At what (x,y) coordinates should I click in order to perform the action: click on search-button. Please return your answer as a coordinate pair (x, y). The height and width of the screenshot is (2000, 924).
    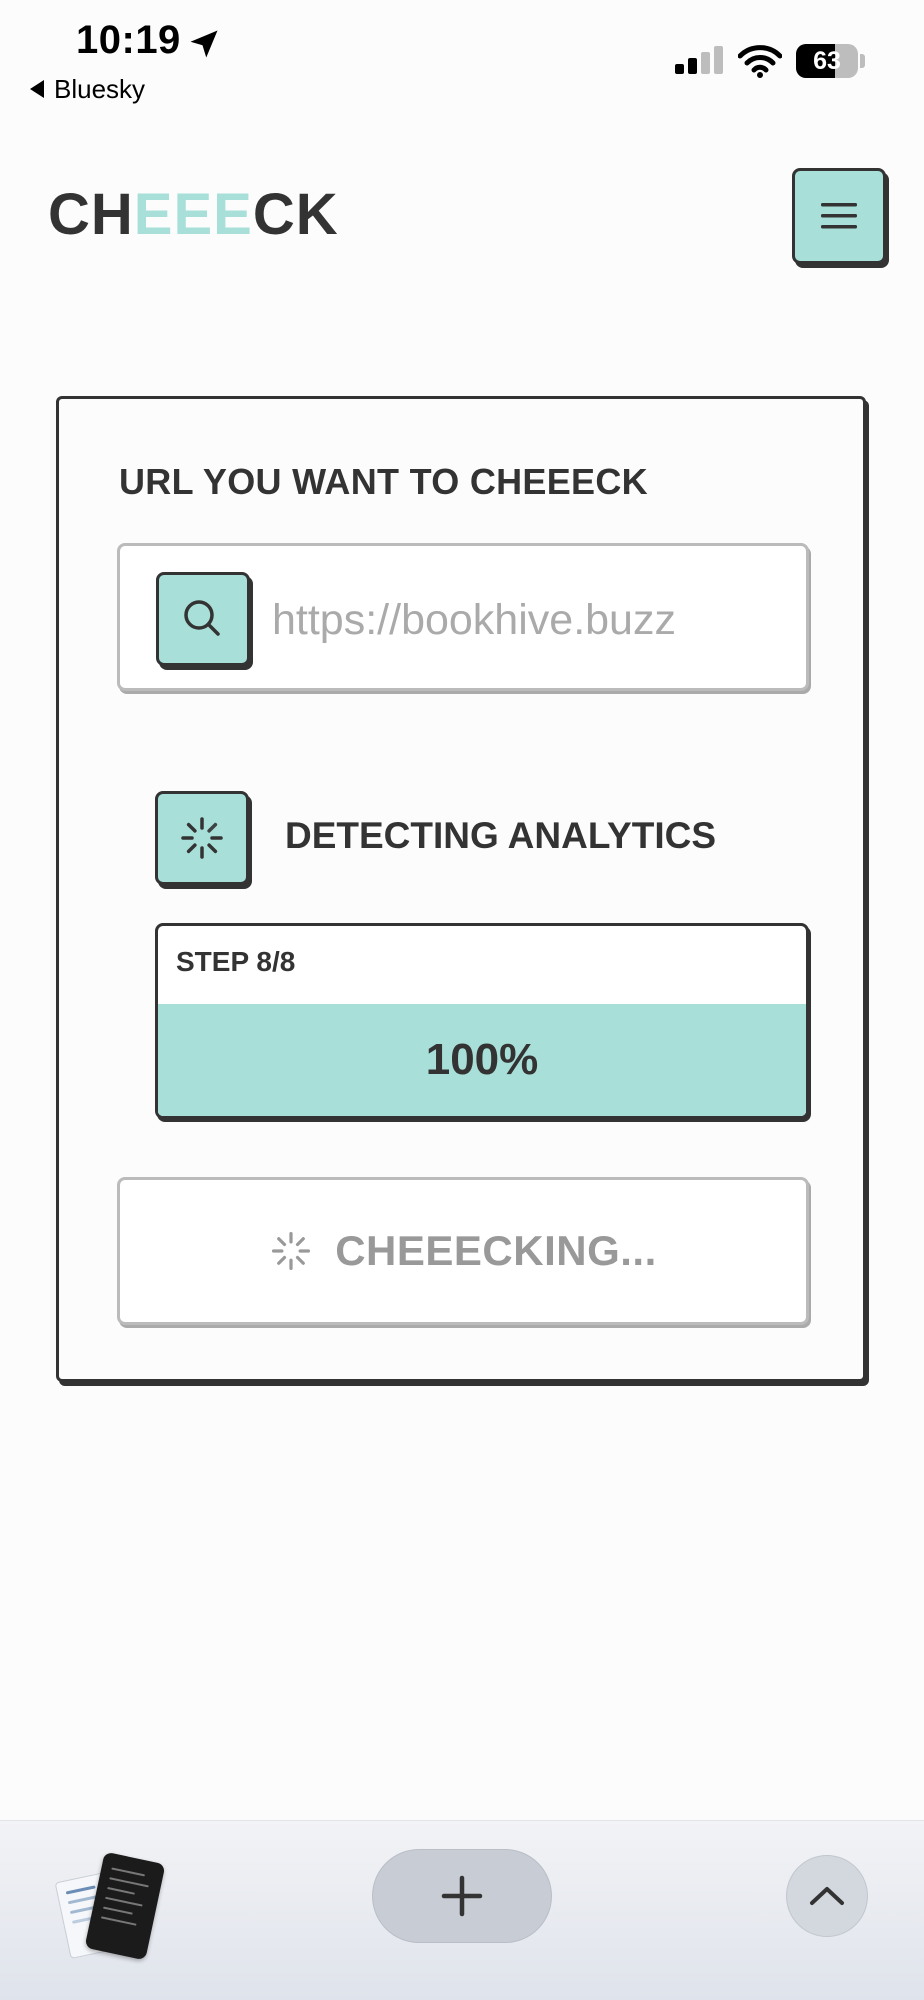
    Looking at the image, I should click on (203, 619).